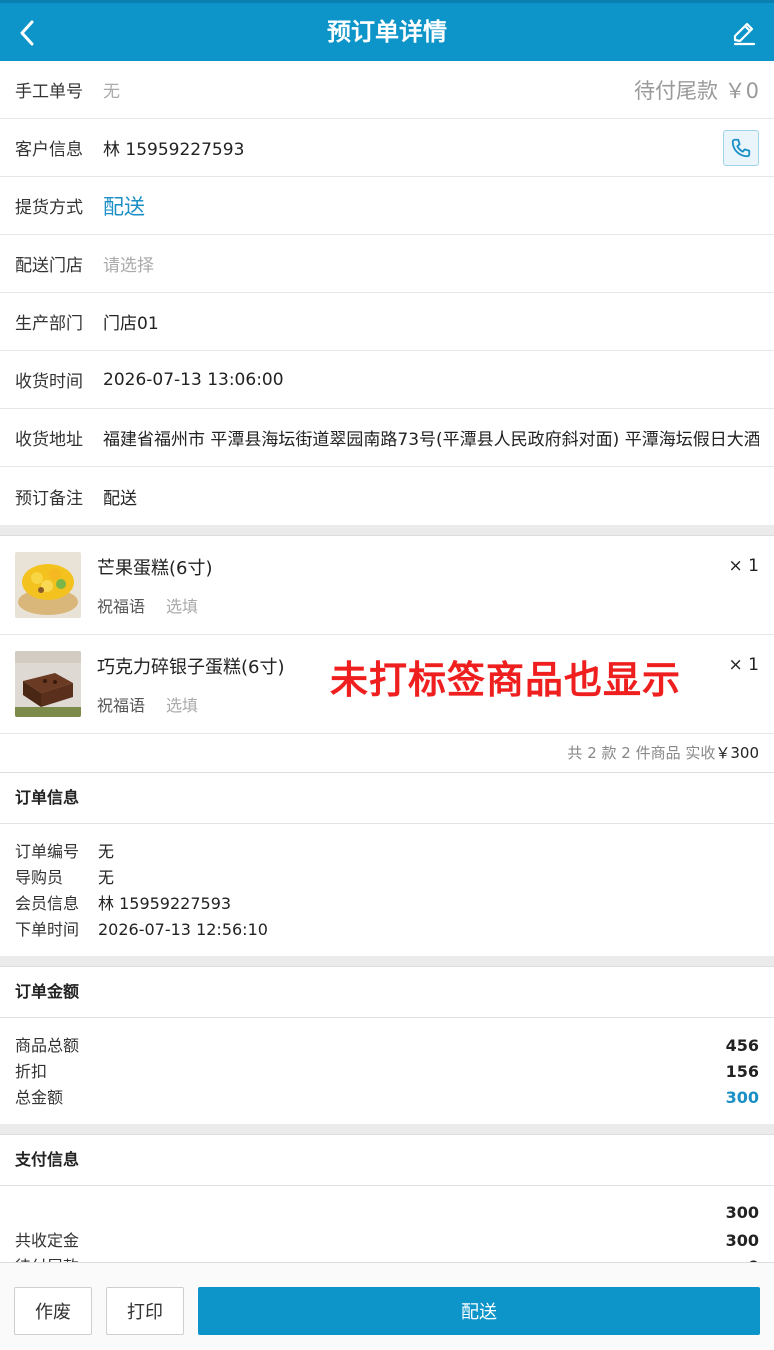 The width and height of the screenshot is (774, 1350). I want to click on pickup-method-value: 配送, so click(124, 206).